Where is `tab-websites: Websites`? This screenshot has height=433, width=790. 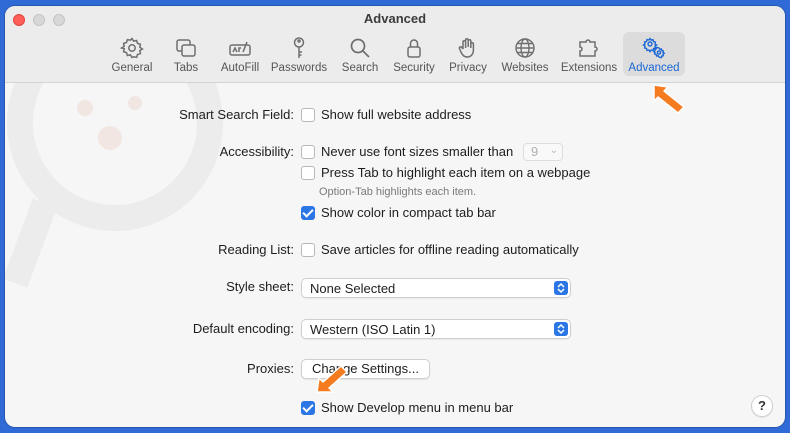
tab-websites: Websites is located at coordinates (525, 54).